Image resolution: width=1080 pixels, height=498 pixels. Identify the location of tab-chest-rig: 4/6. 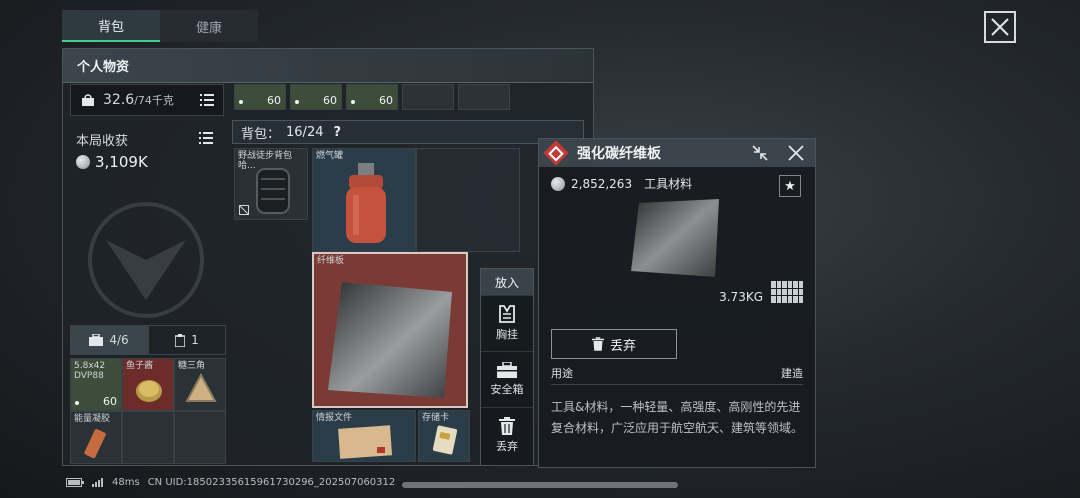
(109, 340).